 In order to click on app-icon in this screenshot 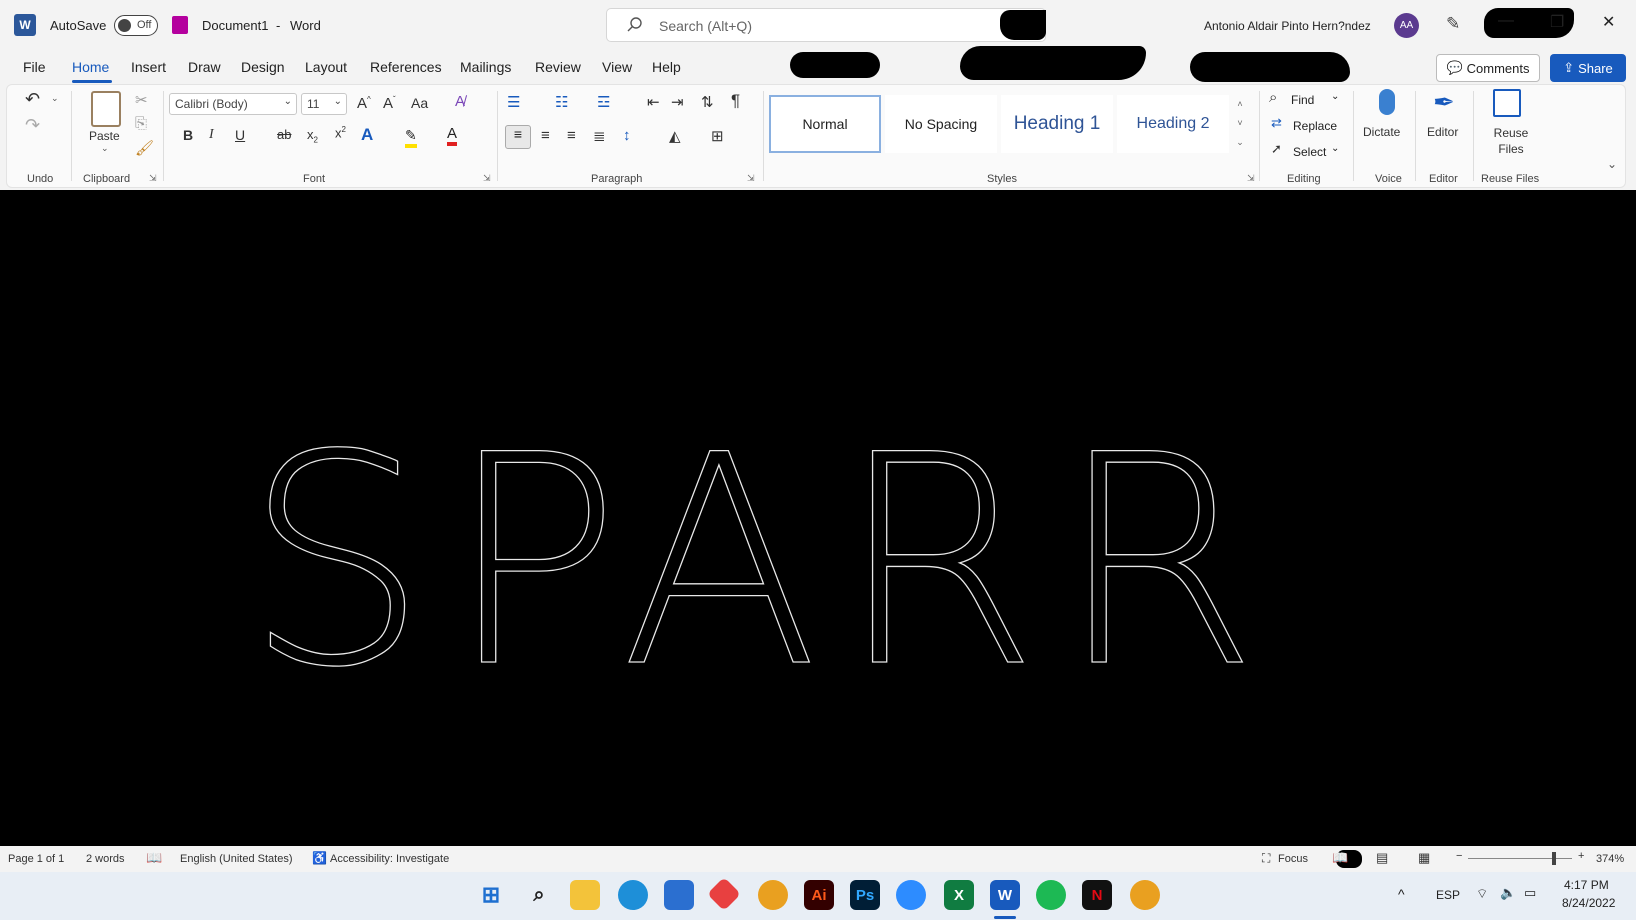, I will do `click(724, 894)`.